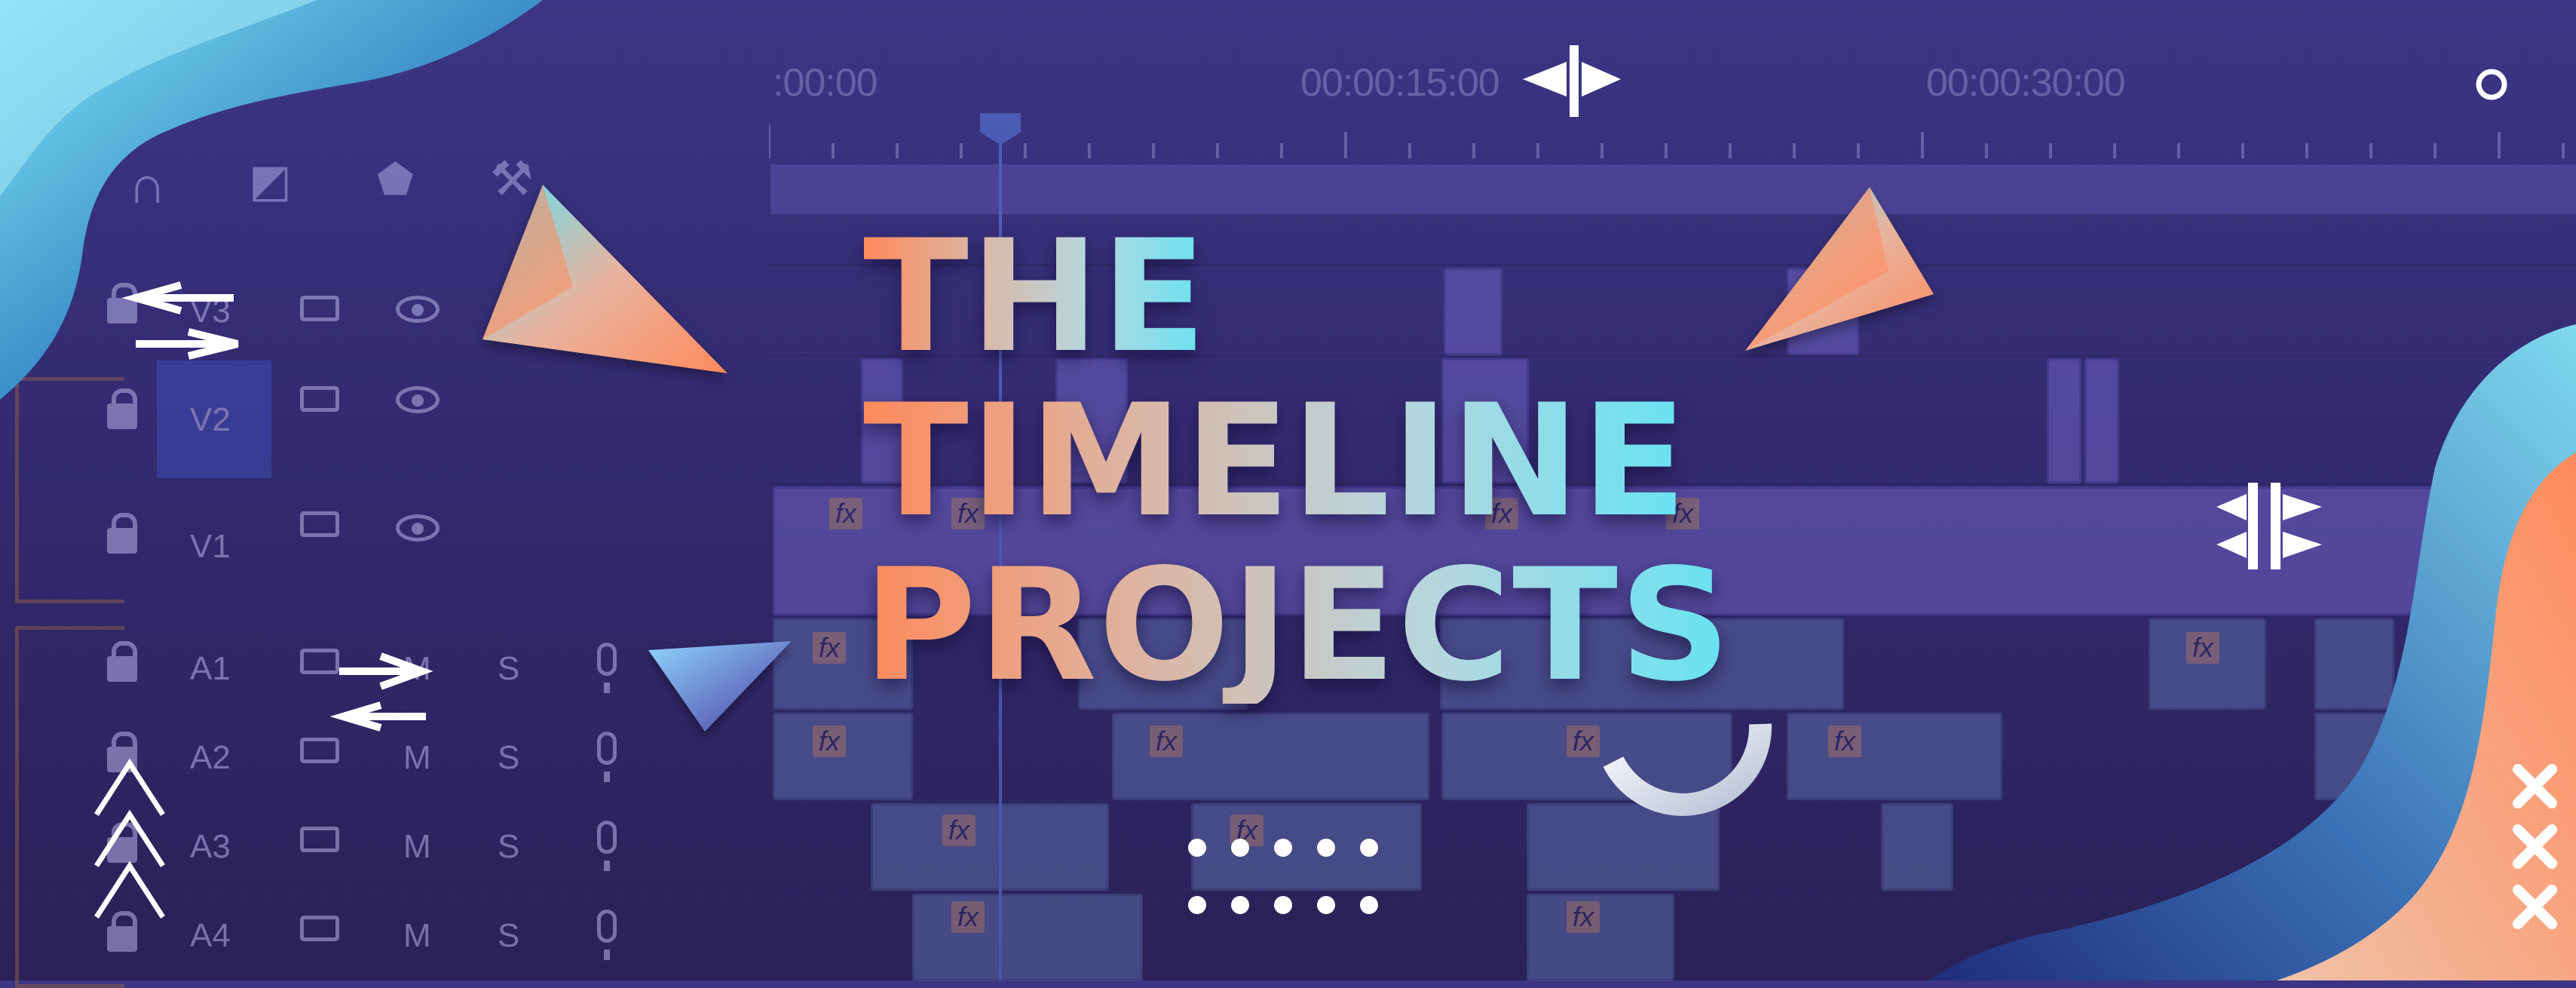  What do you see at coordinates (720, 686) in the screenshot?
I see `triangle-icon` at bounding box center [720, 686].